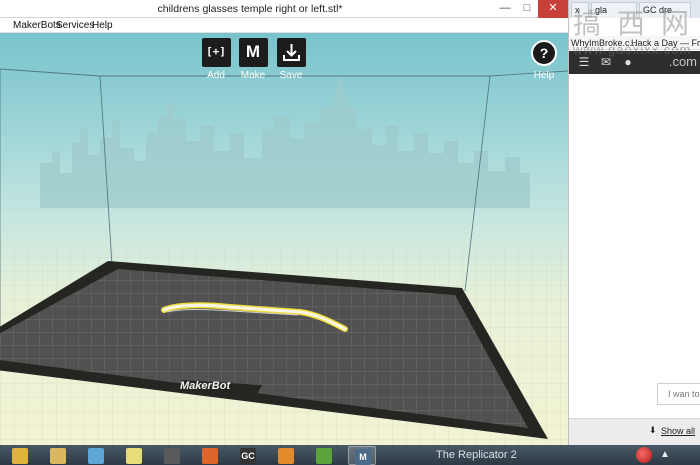  Describe the element at coordinates (665, 454) in the screenshot. I see `tray-expand-icon: ▲` at that location.